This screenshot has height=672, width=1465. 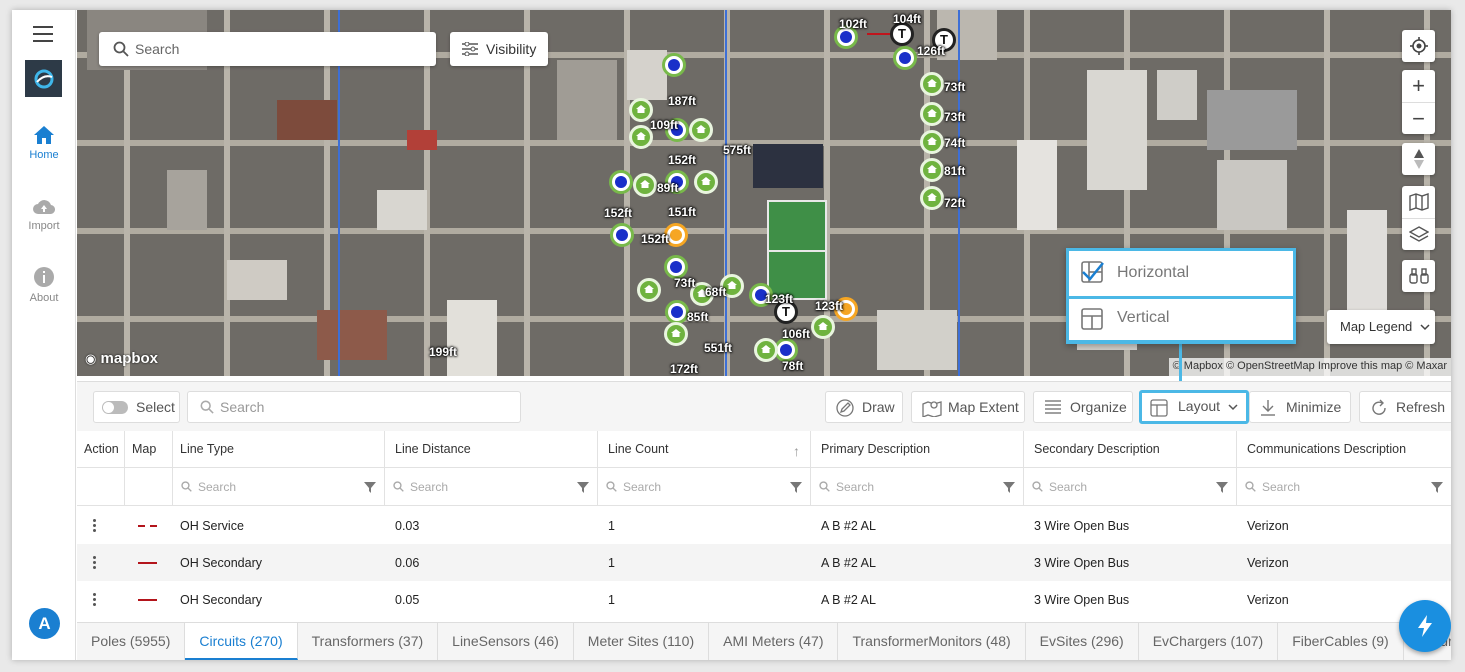 What do you see at coordinates (932, 641) in the screenshot?
I see `tab-transformer-monitors: TransformerMonitors (48)` at bounding box center [932, 641].